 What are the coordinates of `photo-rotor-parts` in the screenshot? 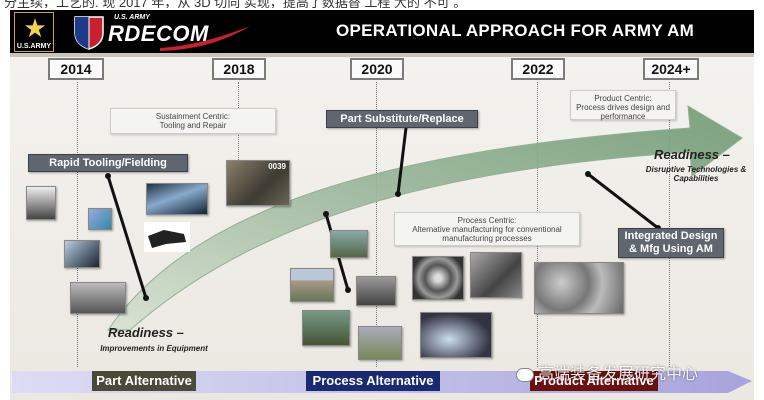 It's located at (496, 275).